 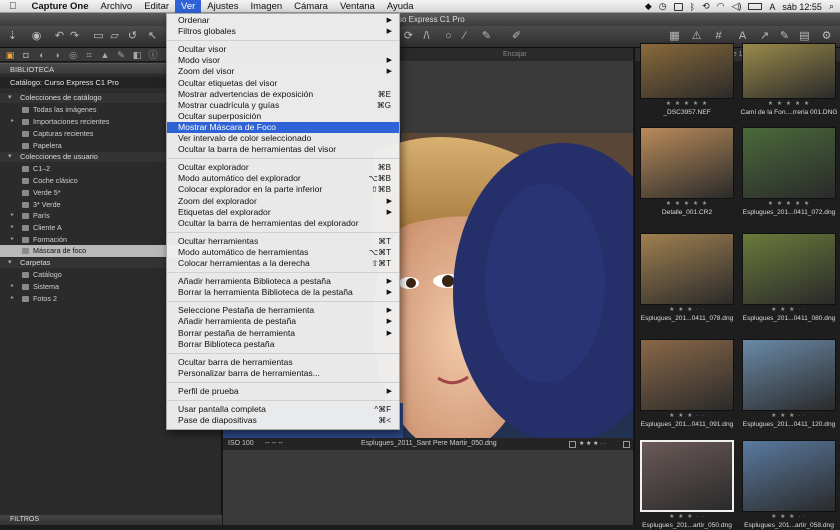 I want to click on menu-item: Mostrar advertencias de exposición ⌘E, so click(x=283, y=94).